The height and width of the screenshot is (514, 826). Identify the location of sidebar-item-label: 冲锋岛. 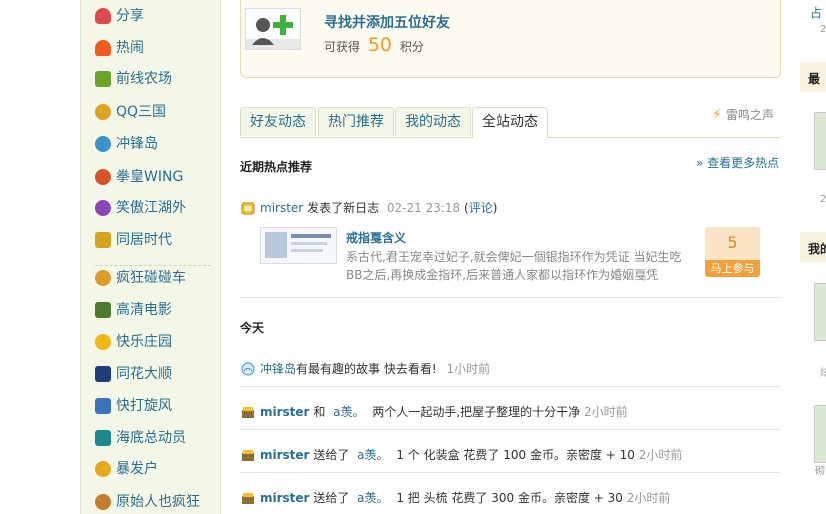
(137, 144).